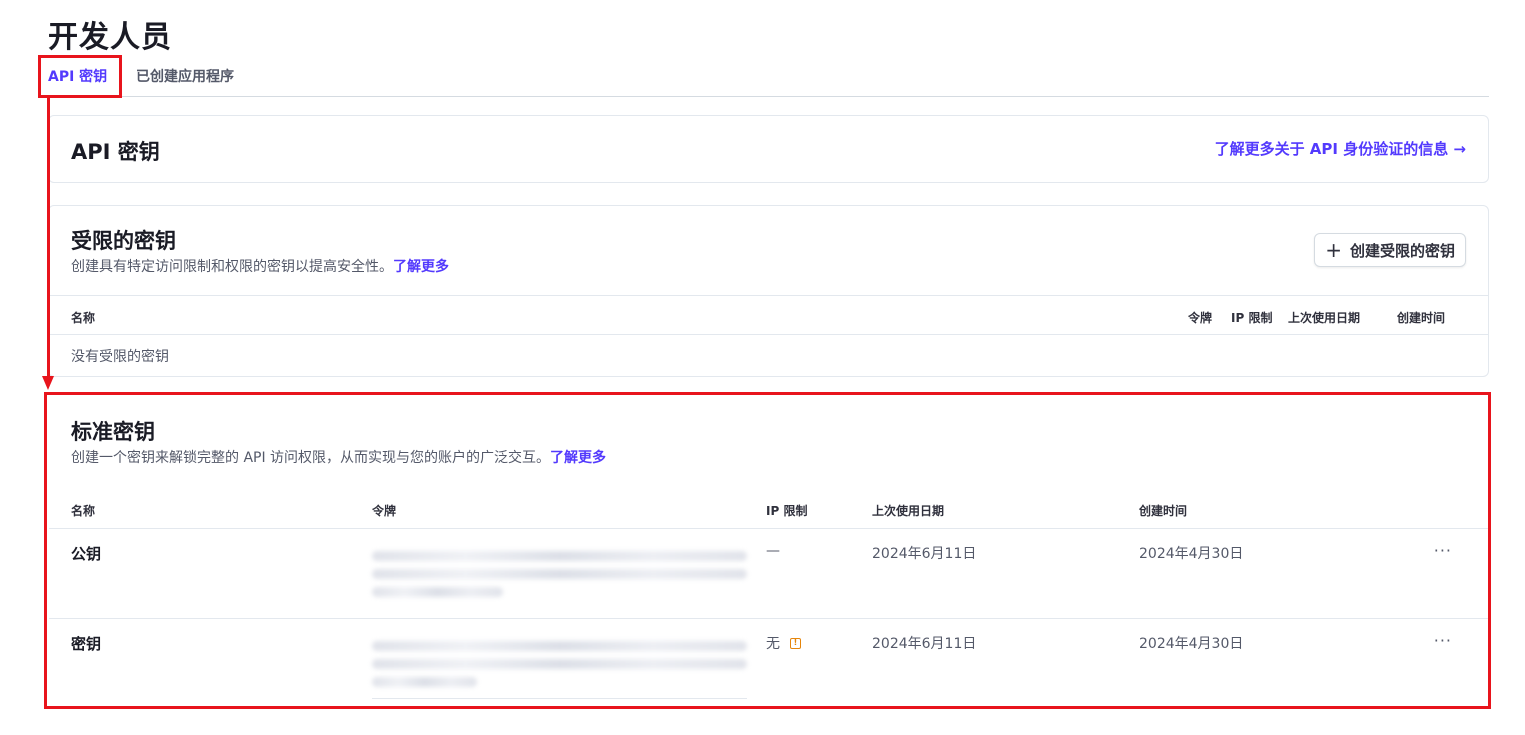 The height and width of the screenshot is (735, 1525). What do you see at coordinates (123, 241) in the screenshot?
I see `restricted-keys-heading: 受限的密钥` at bounding box center [123, 241].